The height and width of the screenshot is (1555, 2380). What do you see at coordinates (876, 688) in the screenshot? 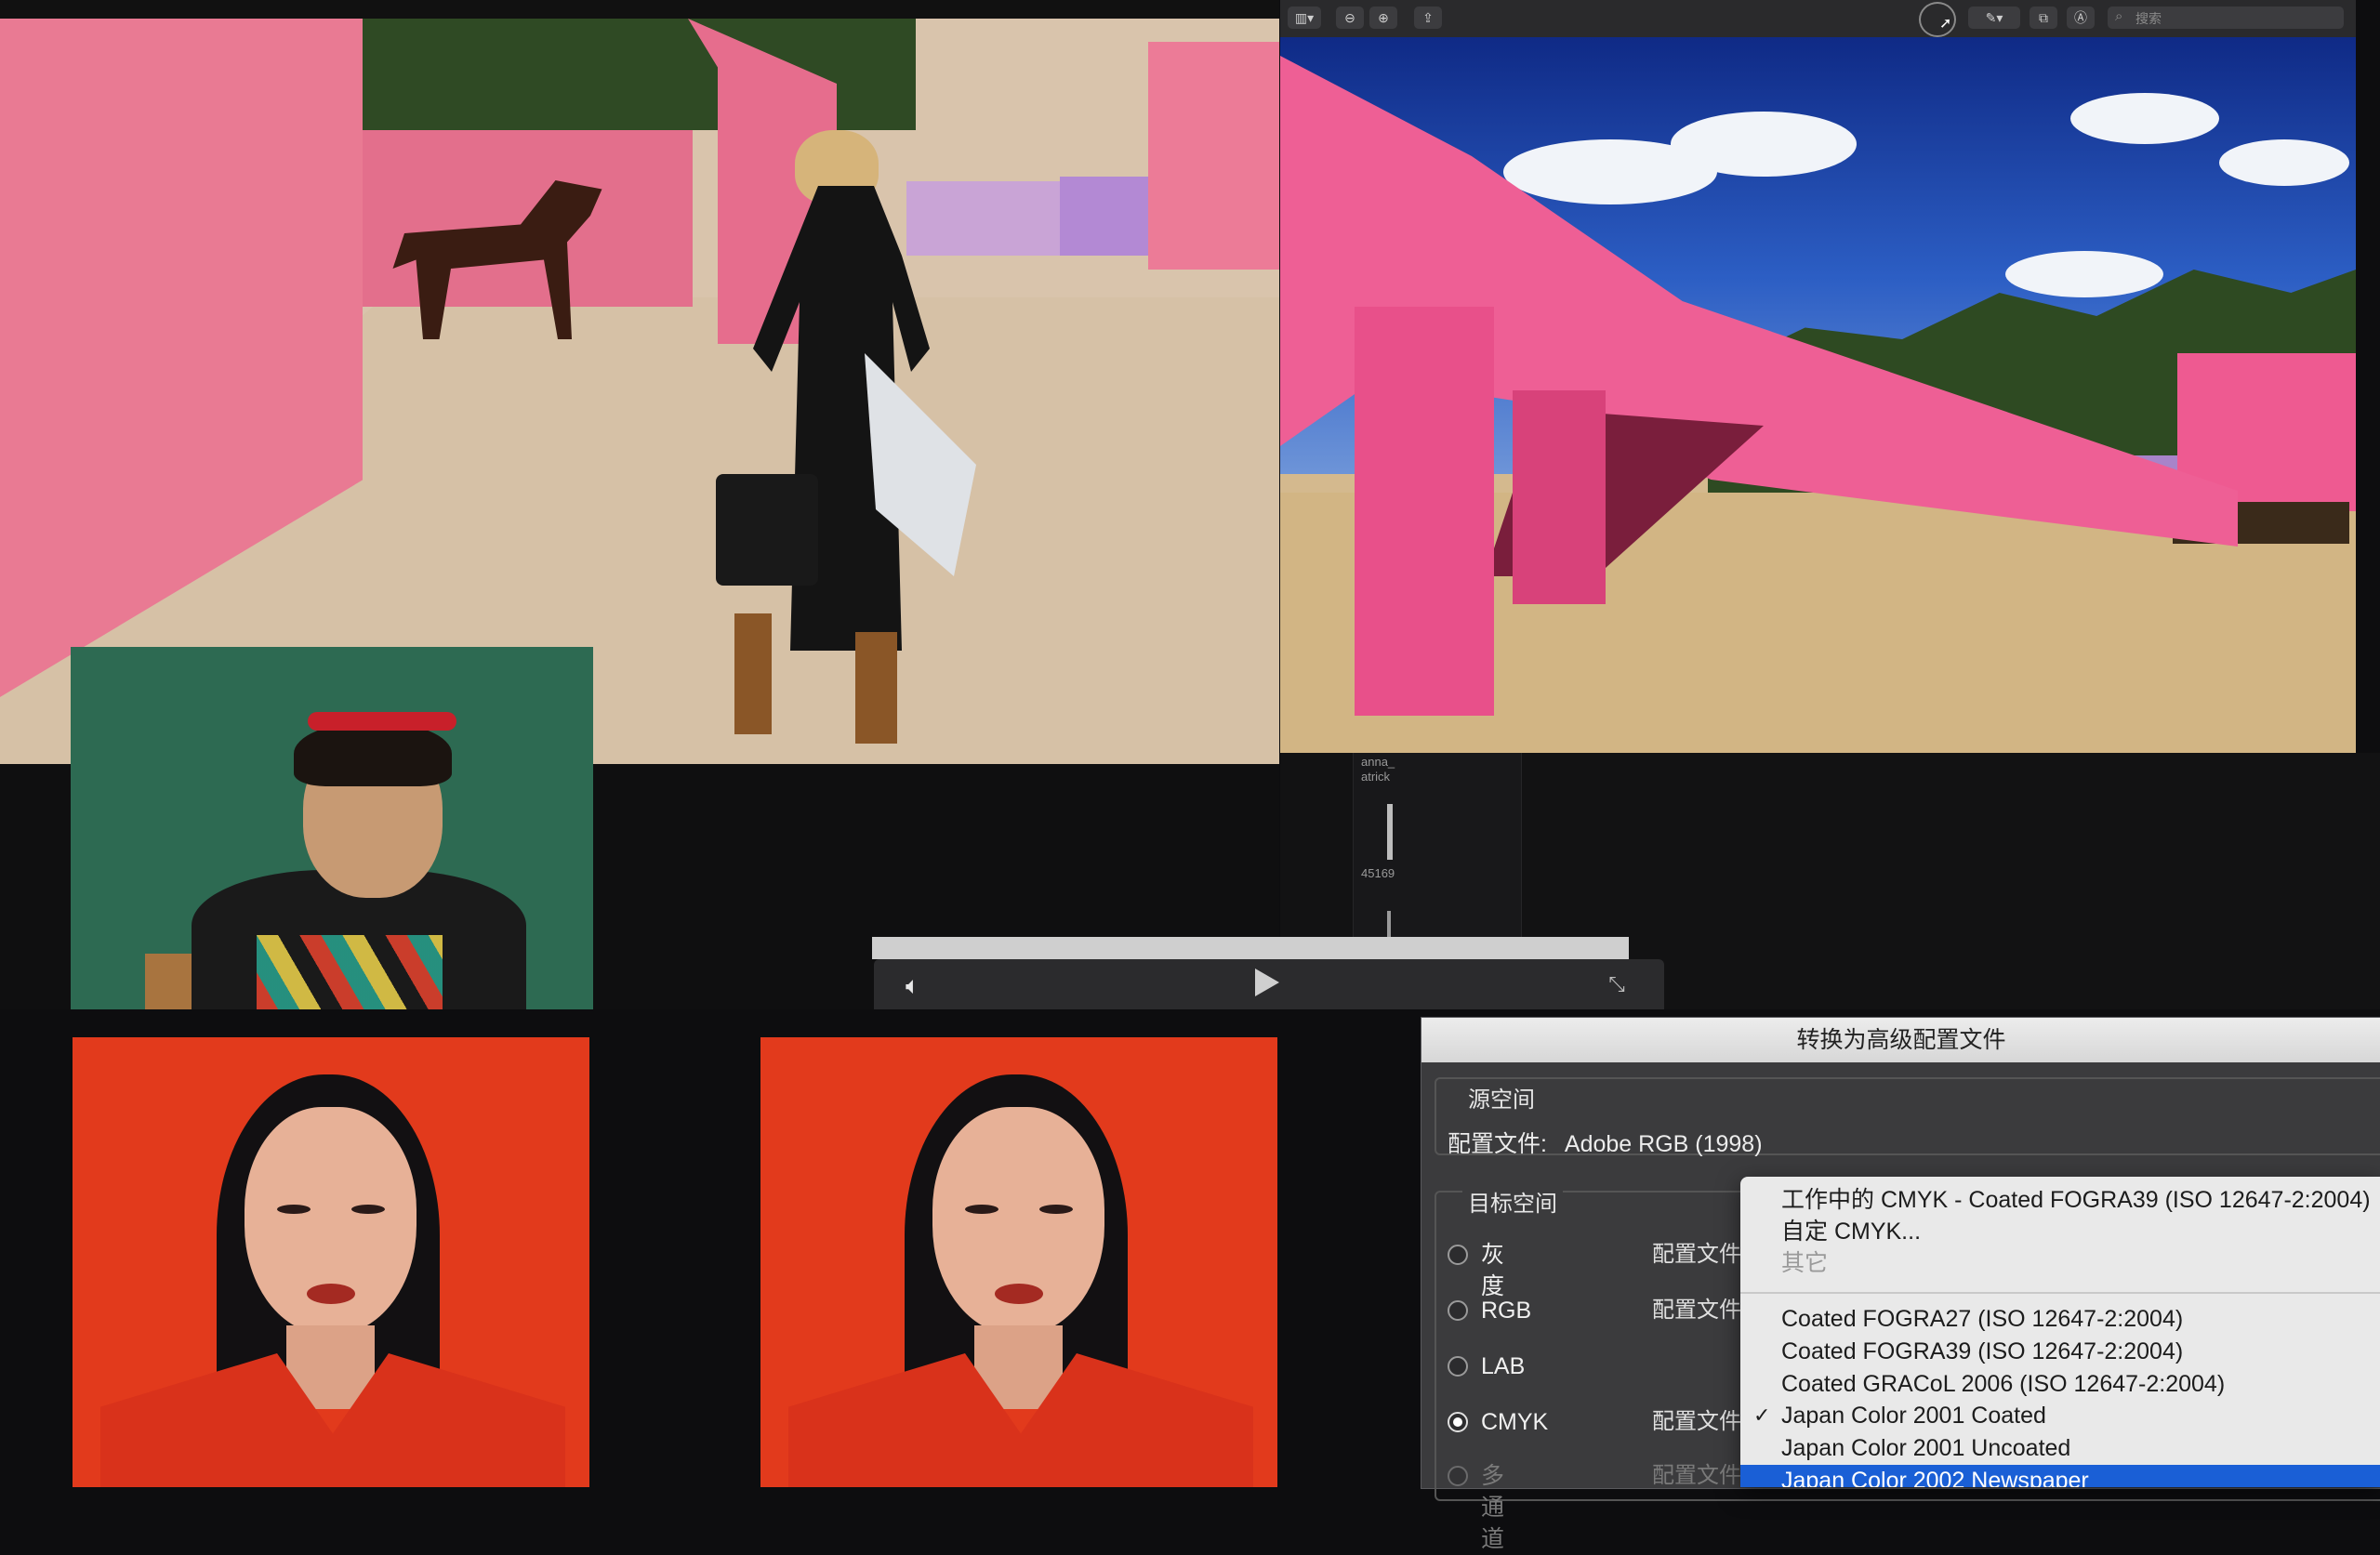
I see `model-boot-right` at bounding box center [876, 688].